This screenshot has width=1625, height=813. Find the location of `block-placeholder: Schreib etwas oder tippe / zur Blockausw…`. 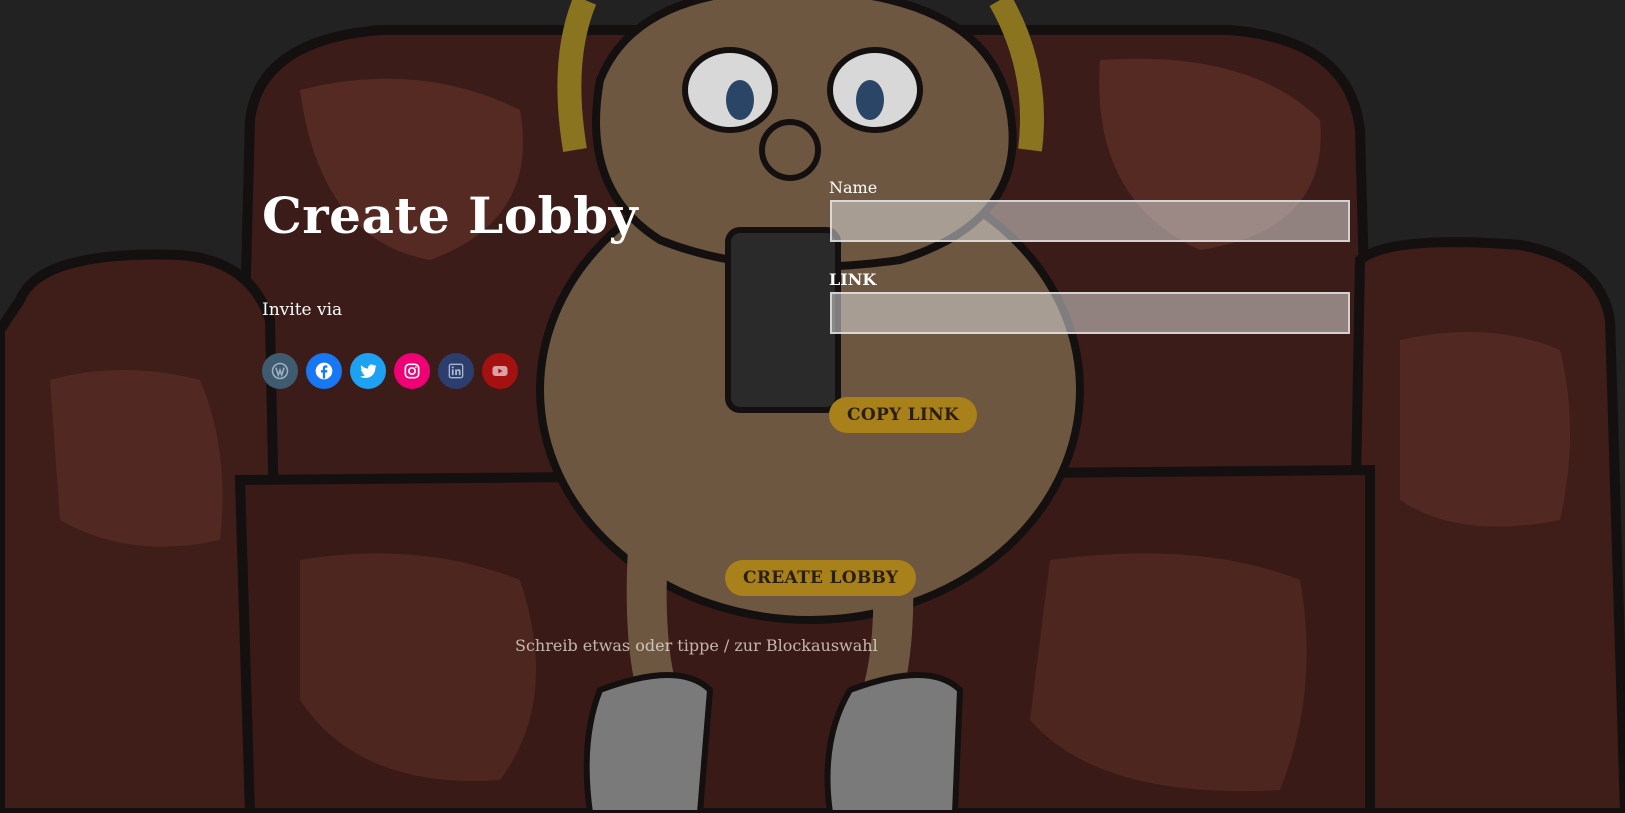

block-placeholder: Schreib etwas oder tippe / zur Blockausw… is located at coordinates (696, 645).